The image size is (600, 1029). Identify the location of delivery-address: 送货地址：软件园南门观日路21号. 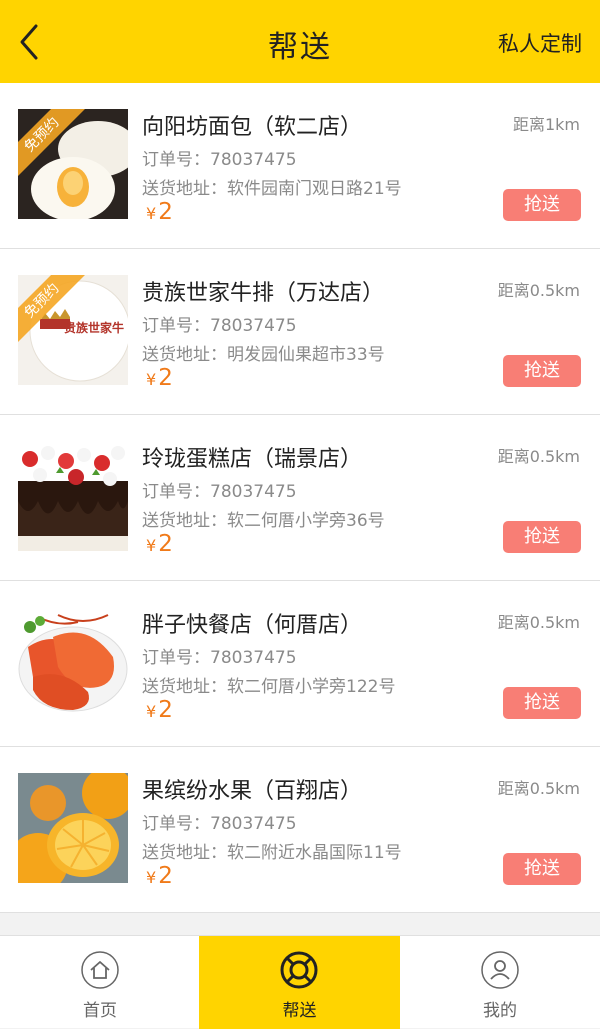
(272, 189).